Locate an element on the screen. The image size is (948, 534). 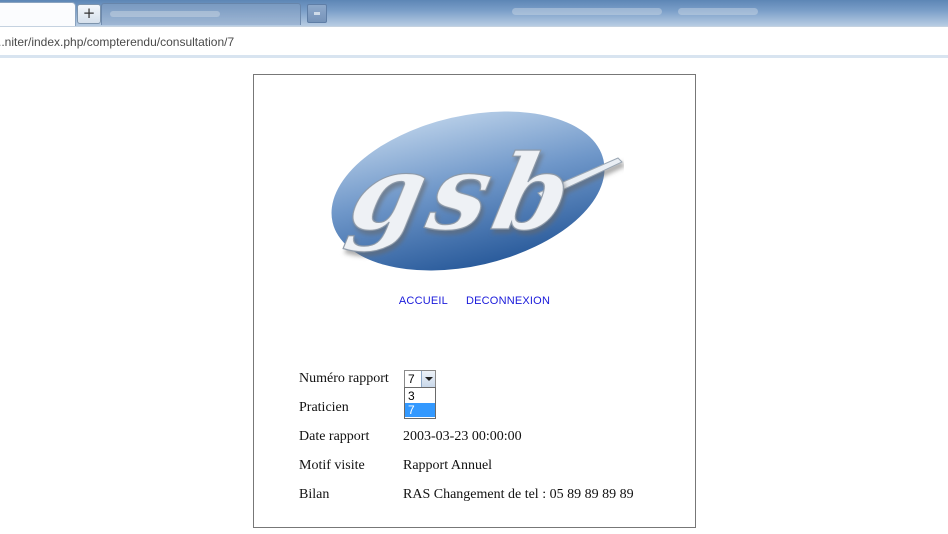
browser-tab-active is located at coordinates (38, 14).